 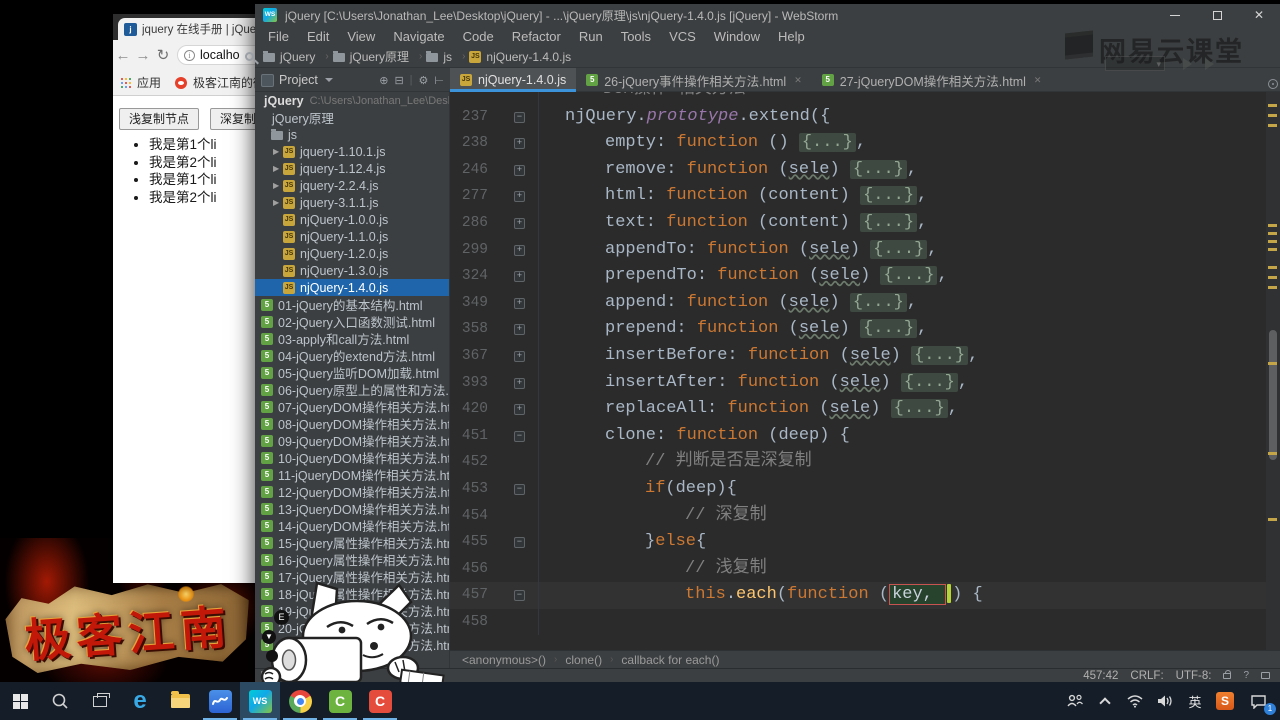 I want to click on minimize-button, so click(x=1175, y=15).